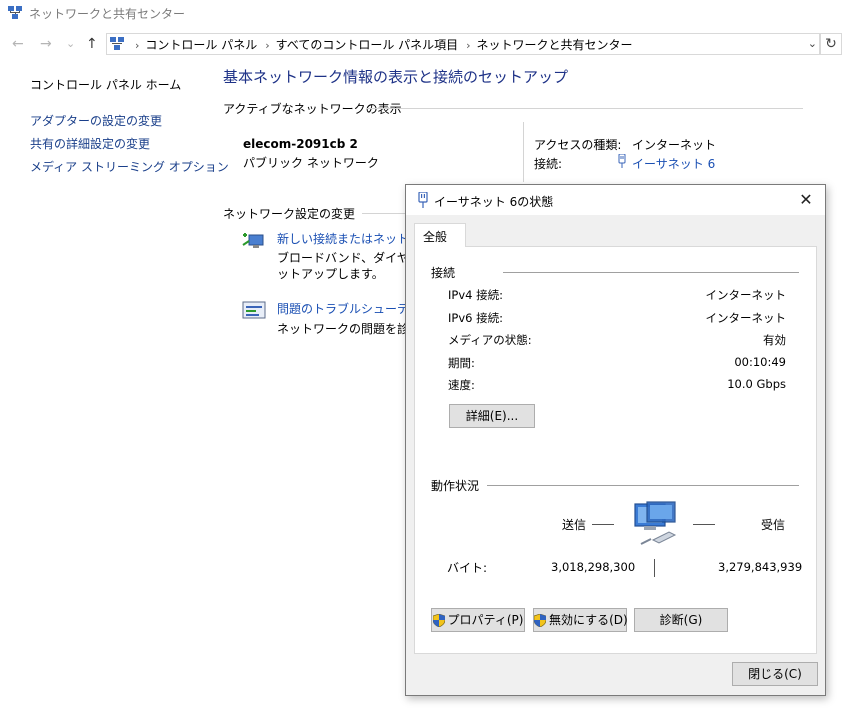 The height and width of the screenshot is (728, 856). Describe the element at coordinates (654, 568) in the screenshot. I see `bytes-separator` at that location.